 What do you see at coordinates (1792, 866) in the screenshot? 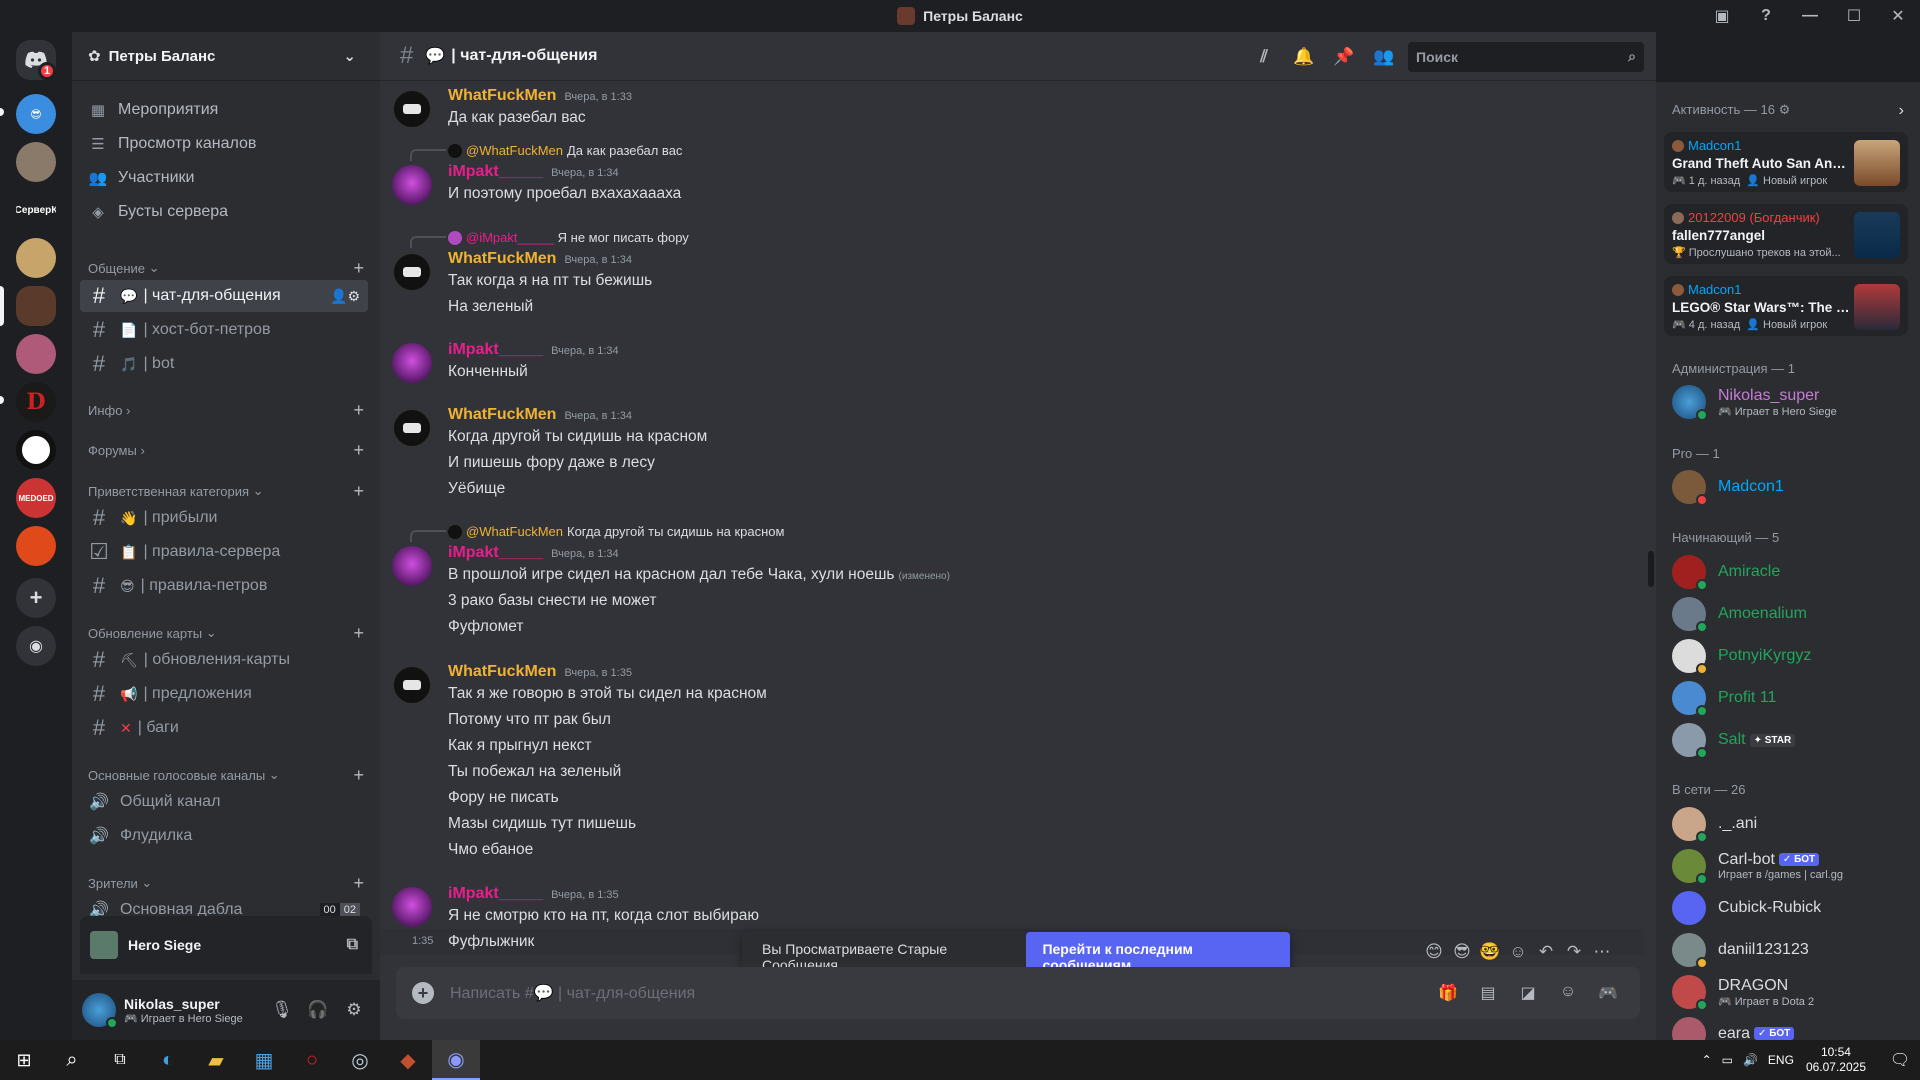
I see `member-item: Carl-bot ✓ БОТ Играет в /games | carl.gg` at bounding box center [1792, 866].